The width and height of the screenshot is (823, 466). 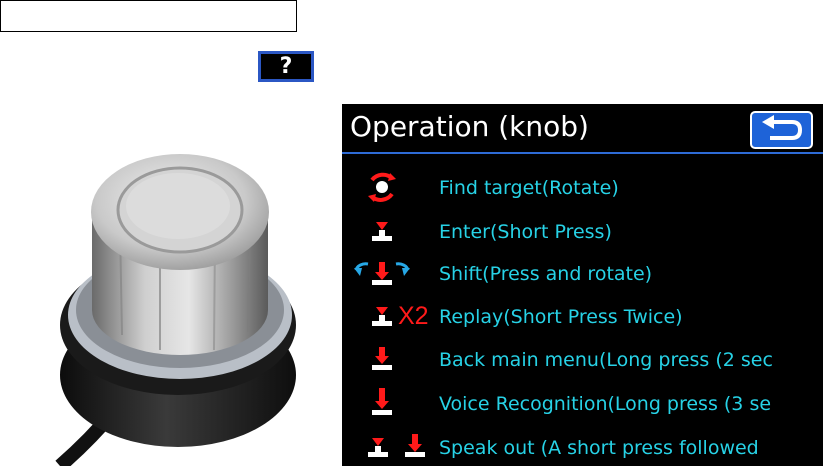 What do you see at coordinates (413, 316) in the screenshot?
I see `double-press-badge: X2` at bounding box center [413, 316].